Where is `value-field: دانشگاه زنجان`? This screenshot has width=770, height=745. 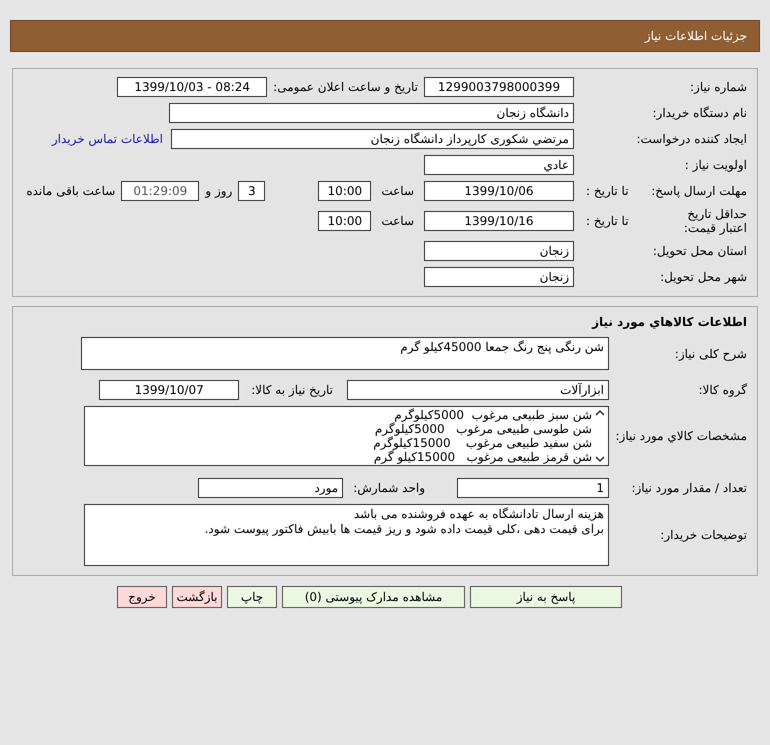
value-field: دانشگاه زنجان is located at coordinates (371, 113).